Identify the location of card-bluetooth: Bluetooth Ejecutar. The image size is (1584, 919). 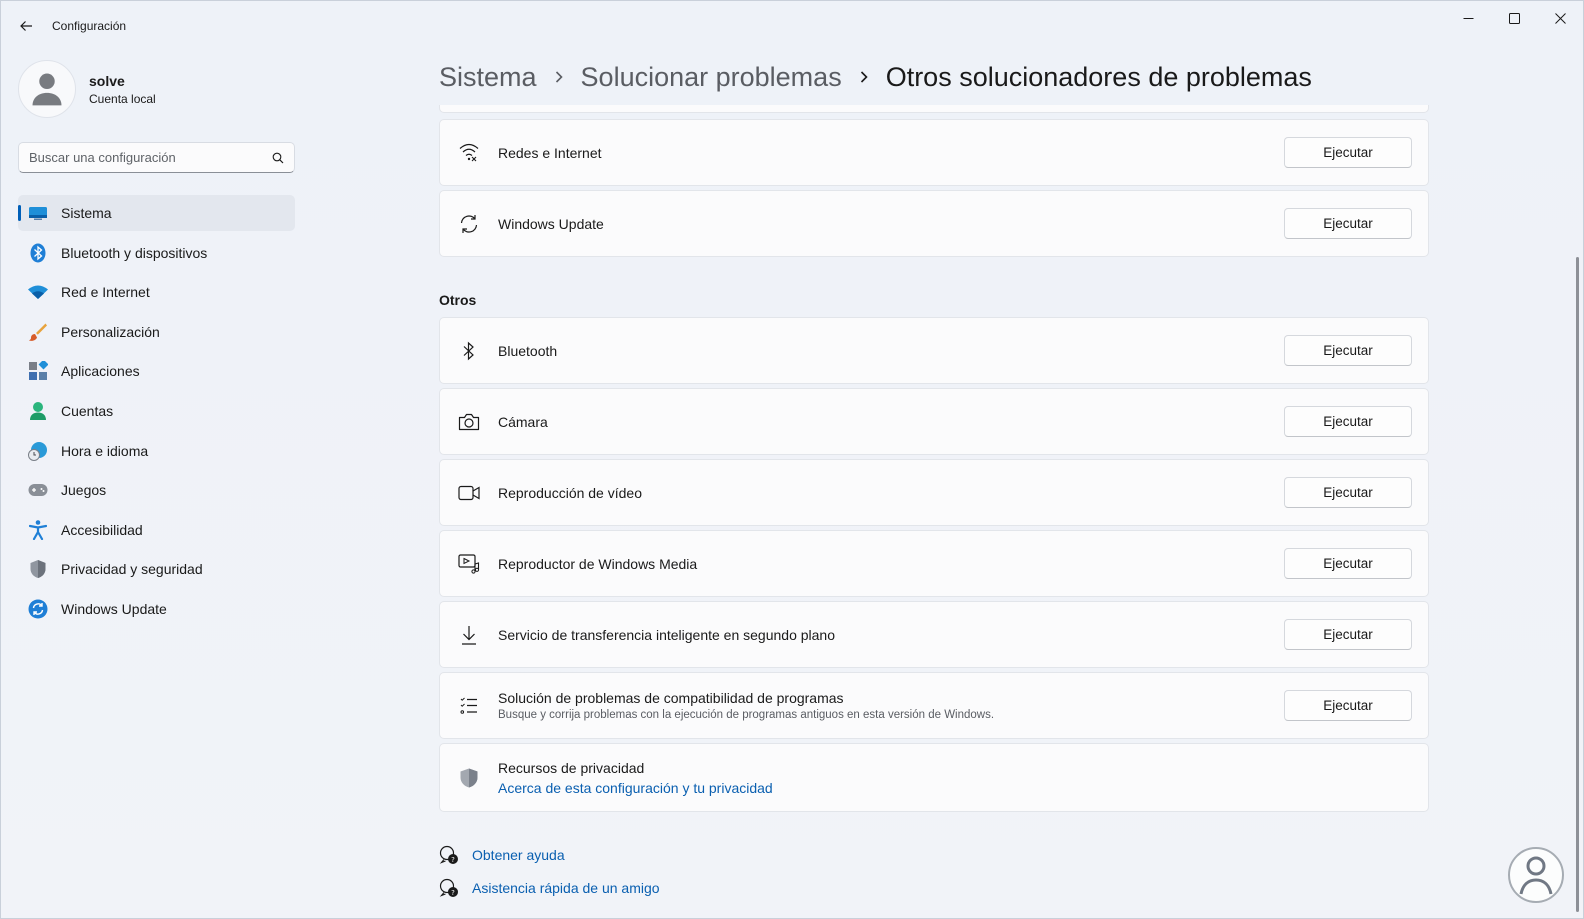
(934, 350).